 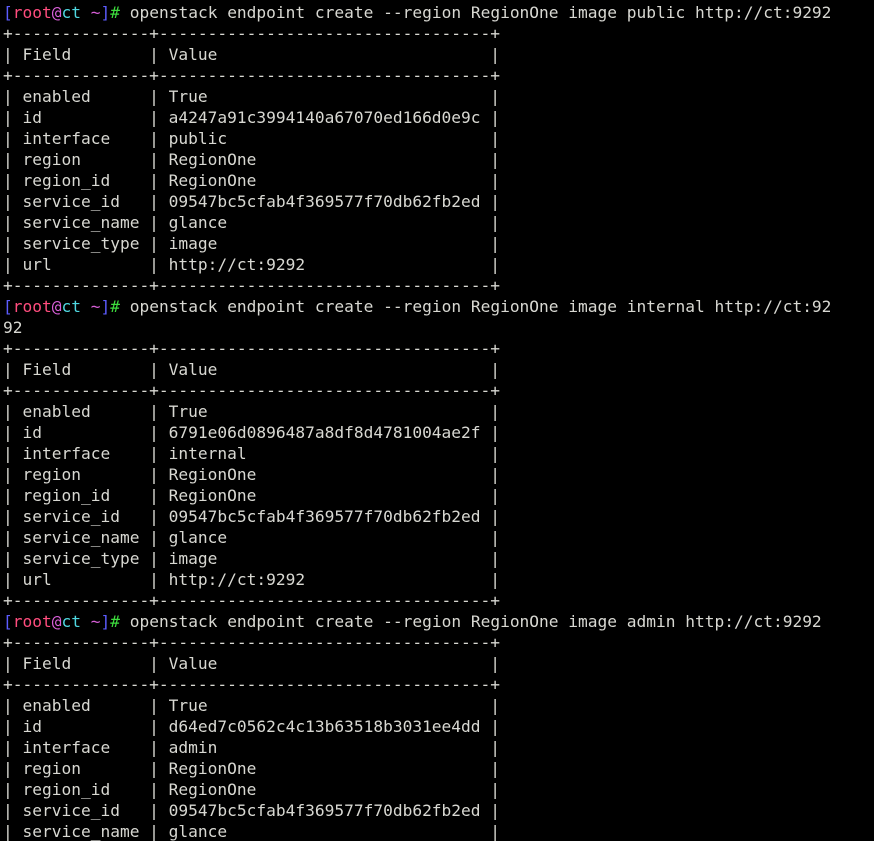 I want to click on table-row-text: | interface | internal |, so click(x=252, y=453).